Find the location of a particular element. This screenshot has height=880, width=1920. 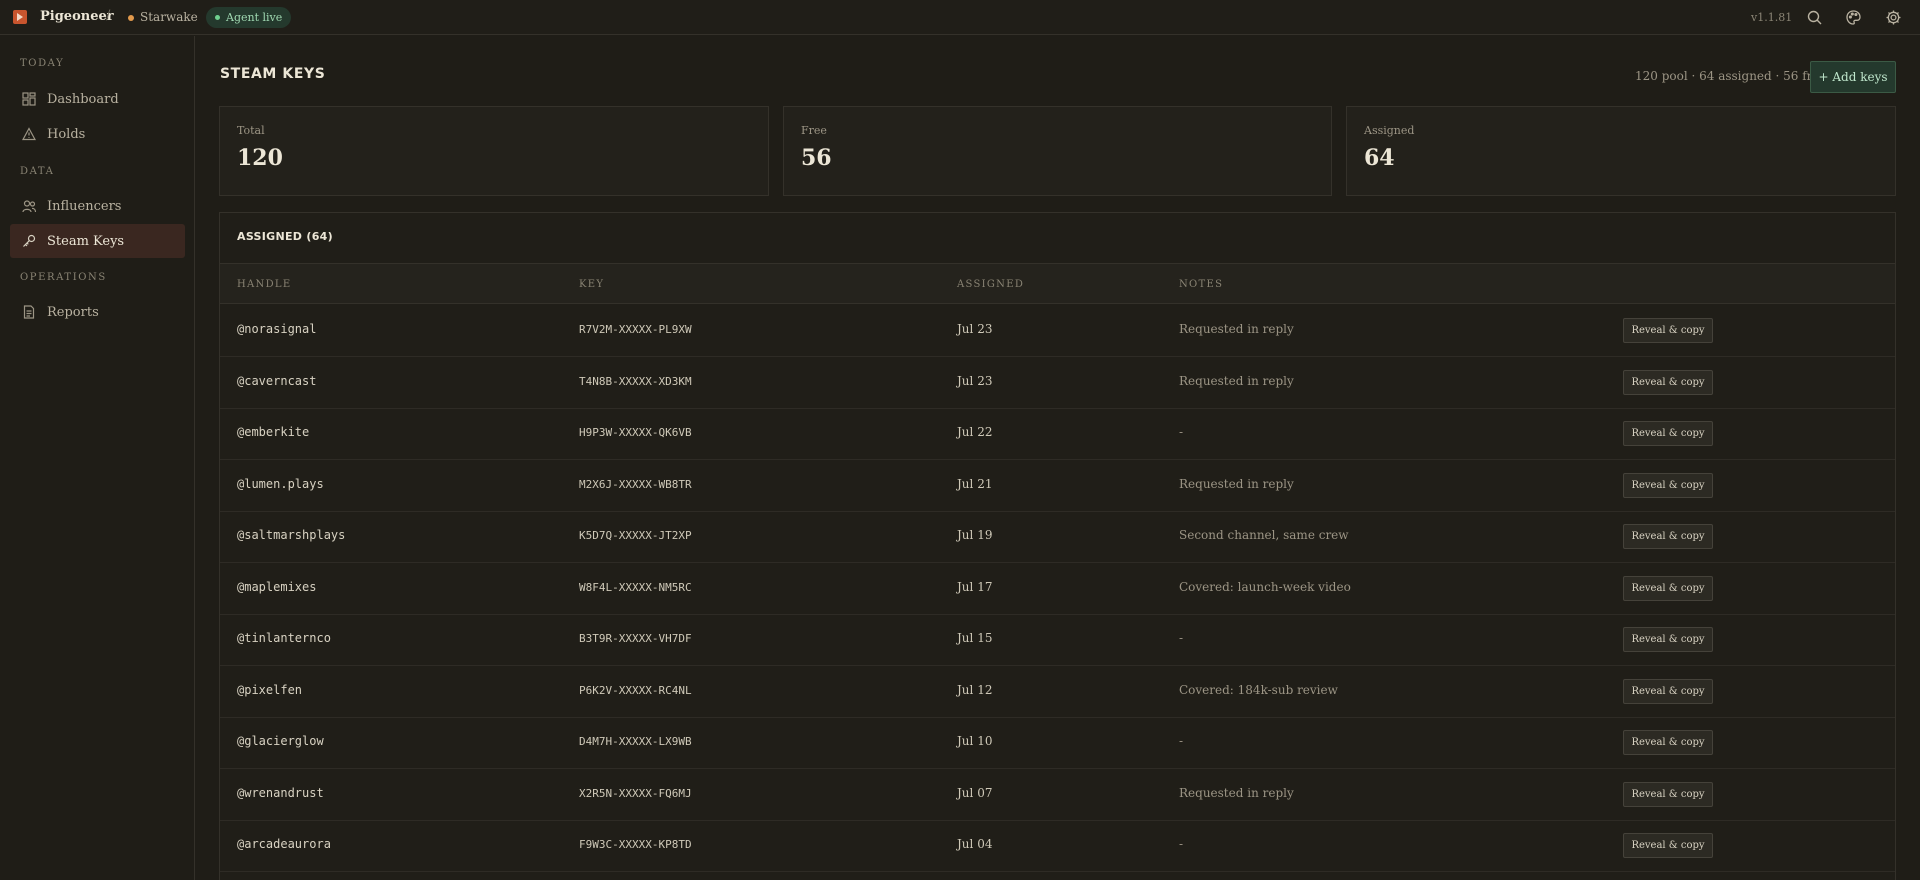

stat-value: 64 is located at coordinates (1379, 158).